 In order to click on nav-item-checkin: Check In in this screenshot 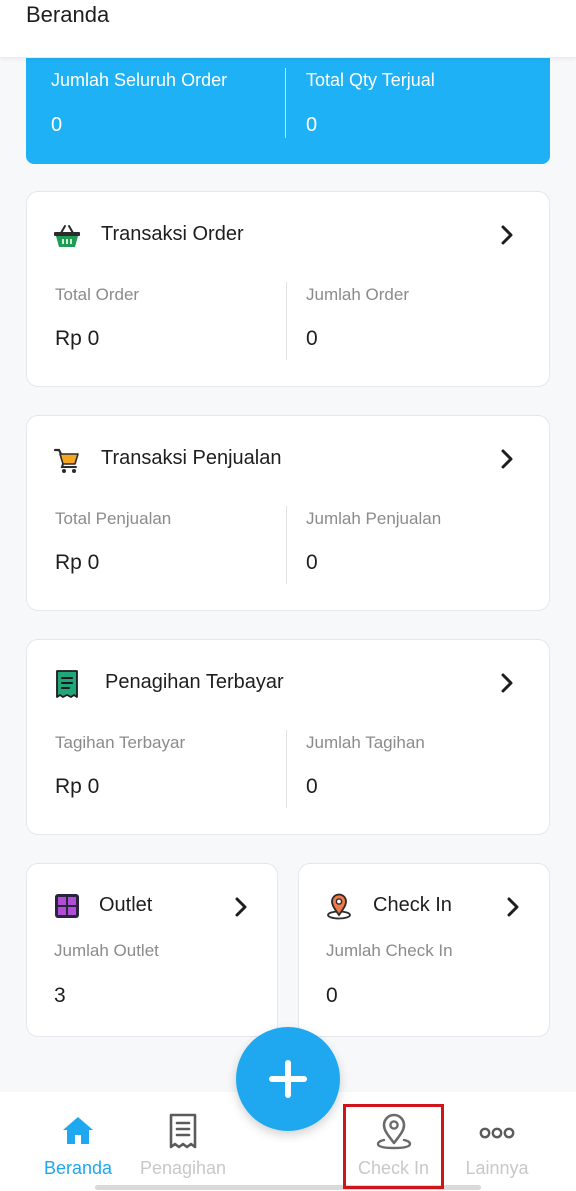, I will do `click(393, 1141)`.